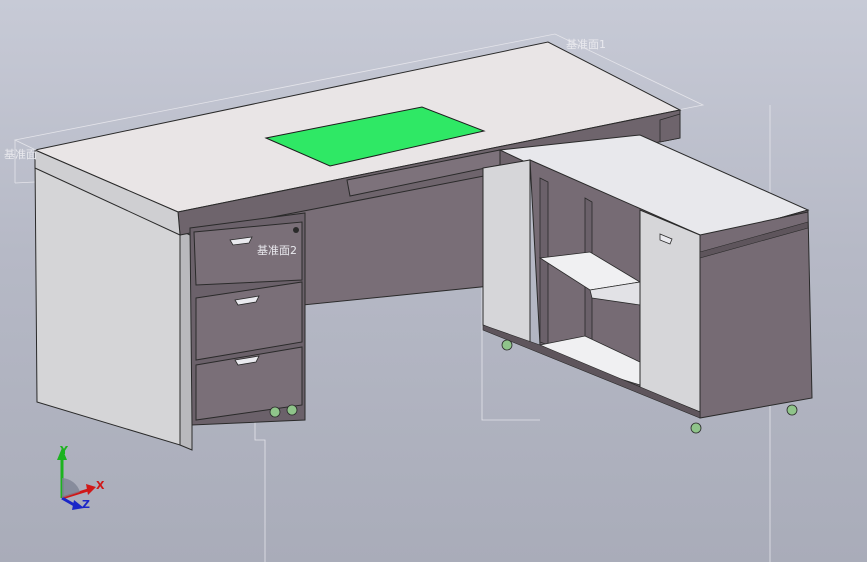  Describe the element at coordinates (100, 485) in the screenshot. I see `x-axis-label: X` at that location.